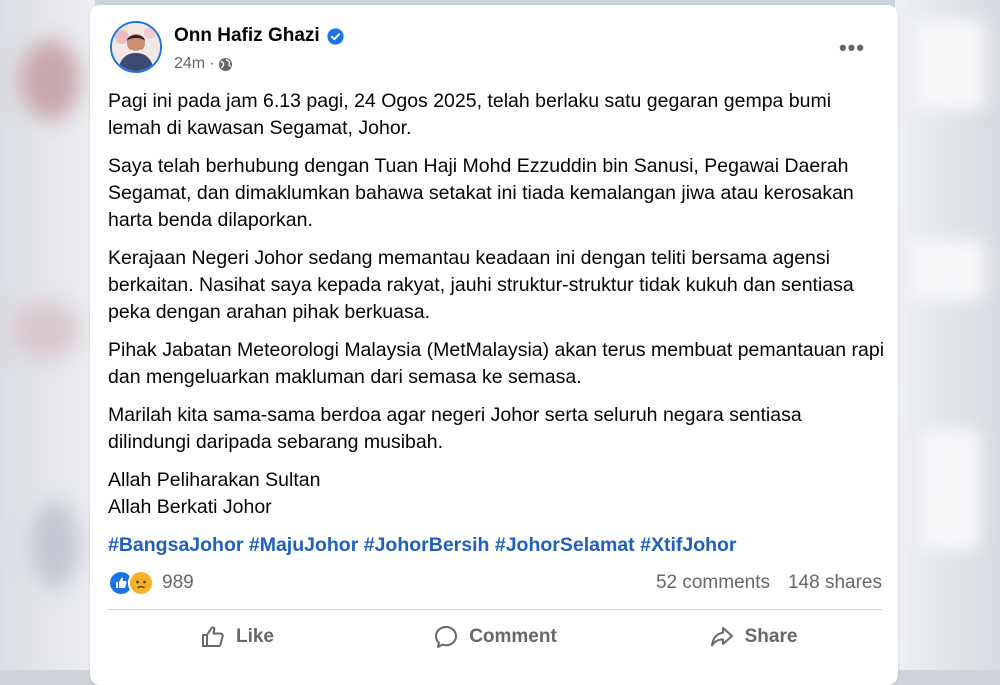  I want to click on avatar-image, so click(136, 47).